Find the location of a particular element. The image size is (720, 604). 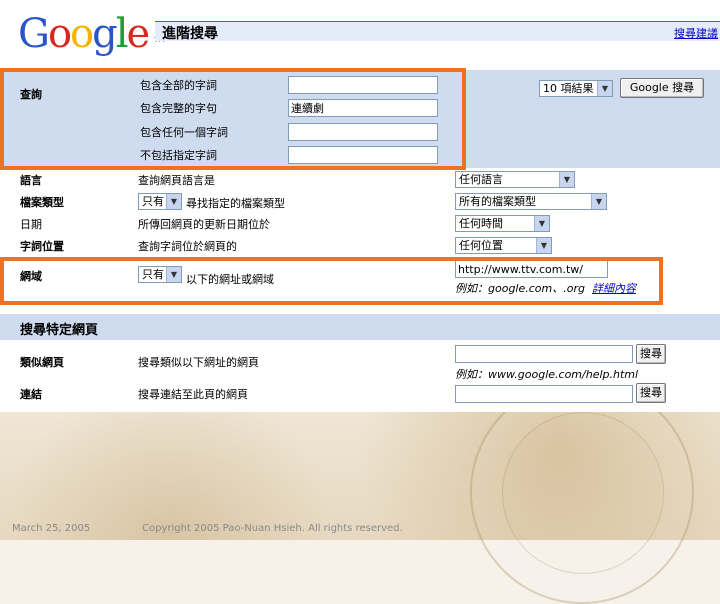

filetype-select: 所有的檔案類型 ▼ is located at coordinates (531, 201).